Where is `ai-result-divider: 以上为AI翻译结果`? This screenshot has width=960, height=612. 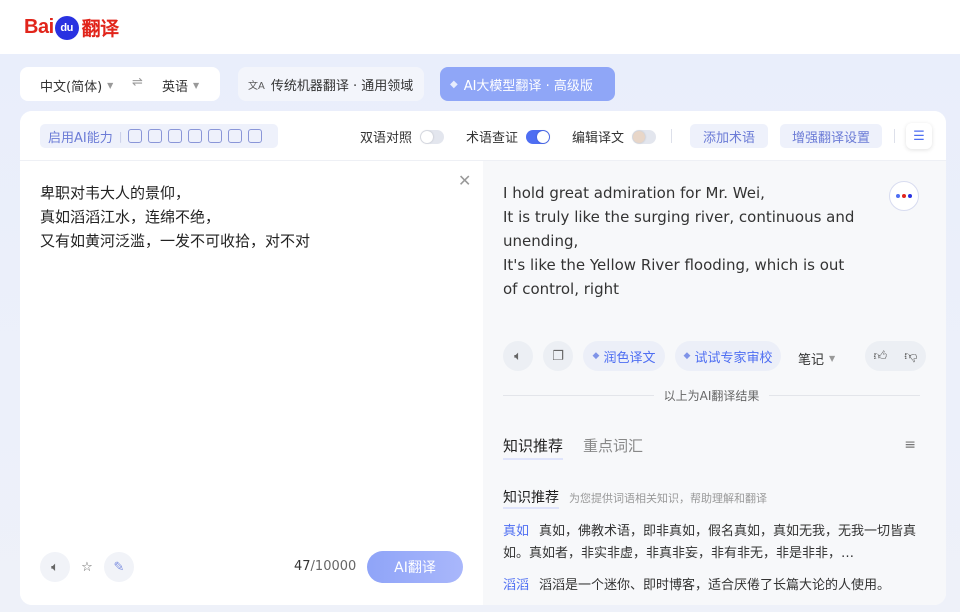 ai-result-divider: 以上为AI翻译结果 is located at coordinates (711, 395).